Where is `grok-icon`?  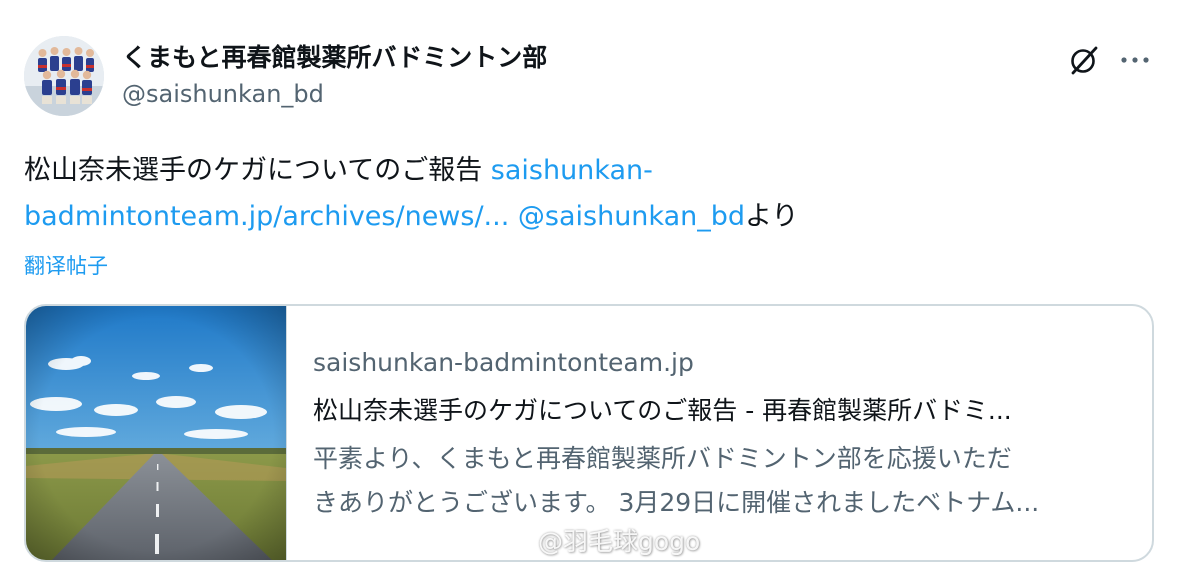
grok-icon is located at coordinates (1084, 60).